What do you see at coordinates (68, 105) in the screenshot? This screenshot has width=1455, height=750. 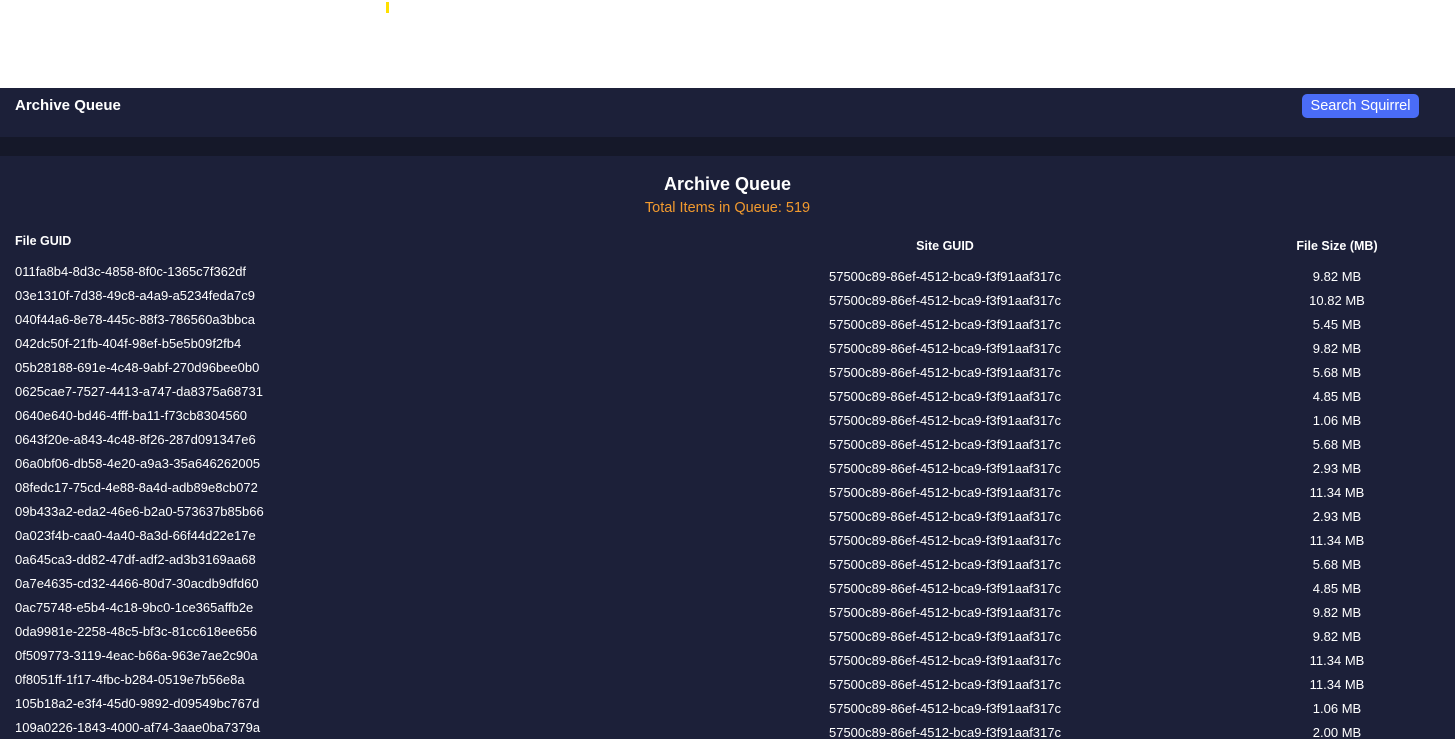 I see `nav-title: Archive Queue` at bounding box center [68, 105].